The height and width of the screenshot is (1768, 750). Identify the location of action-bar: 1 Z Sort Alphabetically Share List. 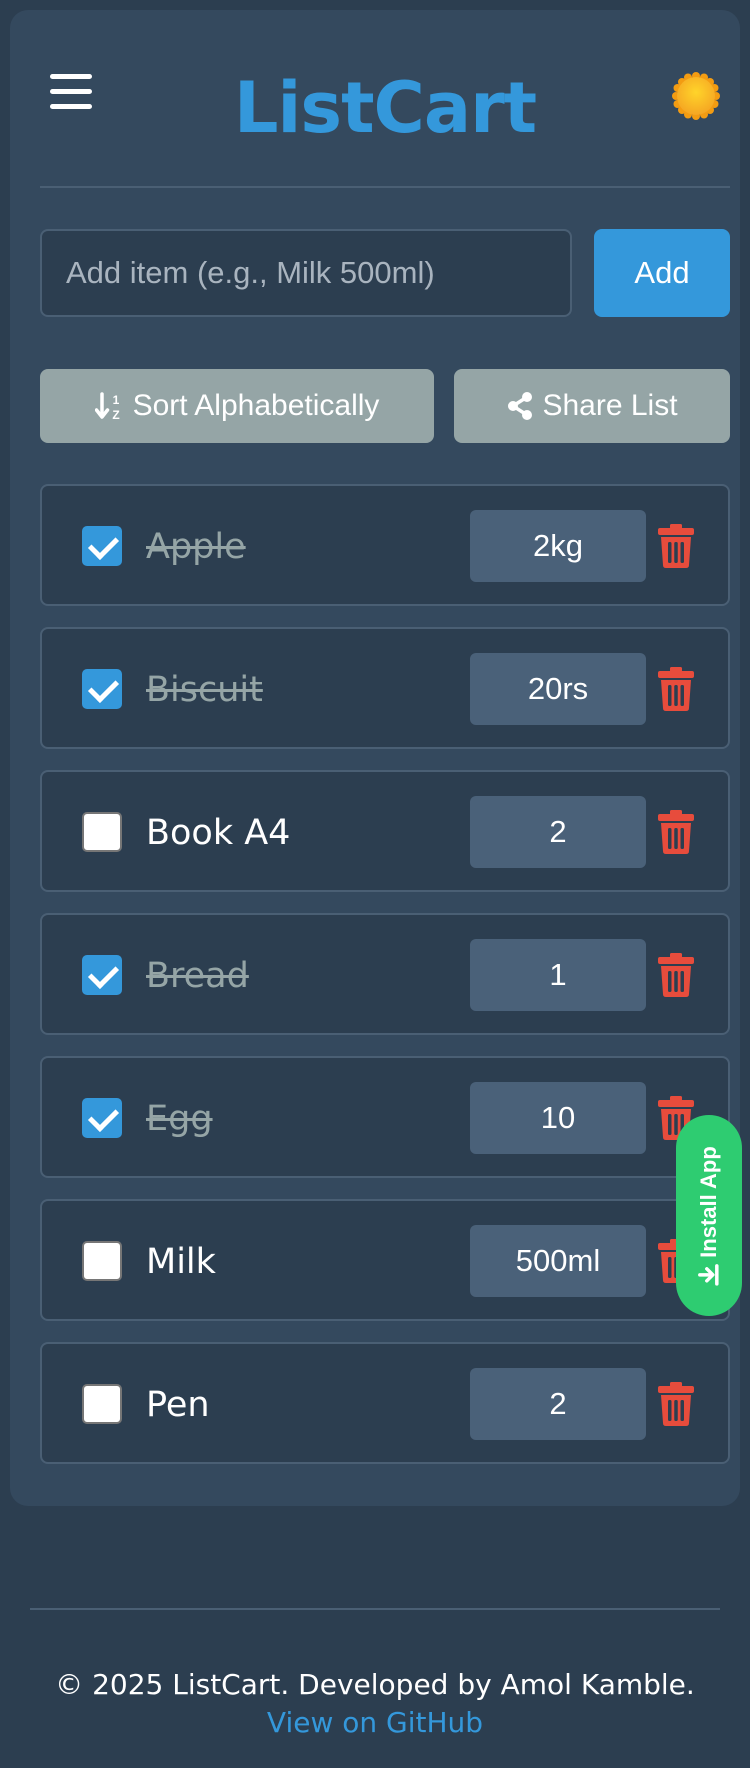
(385, 406).